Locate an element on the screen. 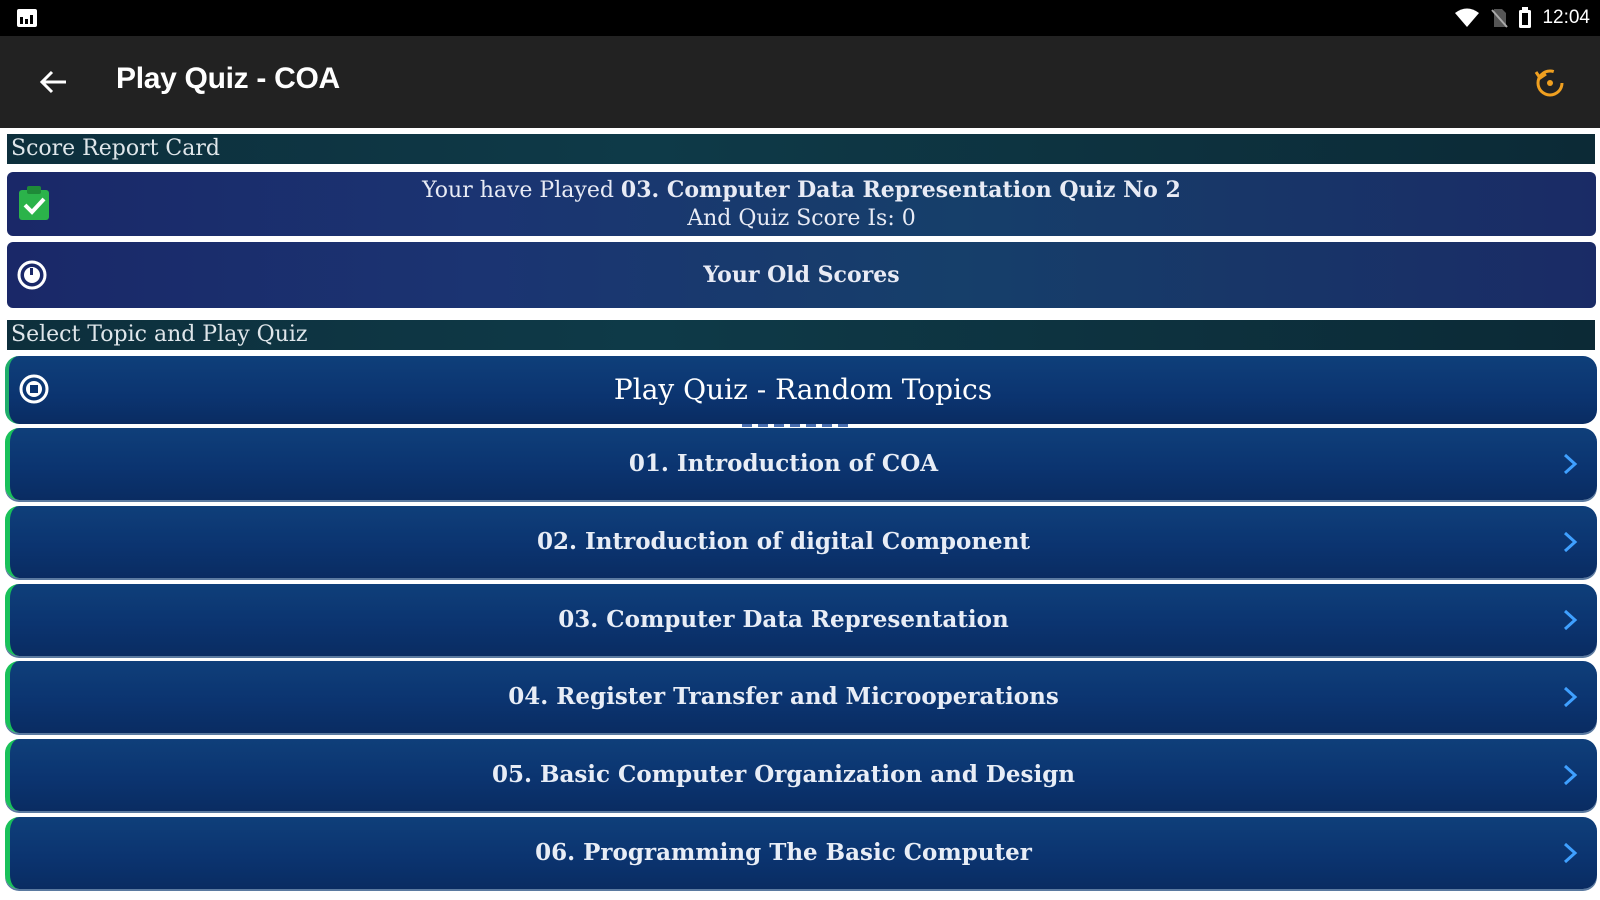 This screenshot has height=900, width=1600. topic-item: 03. Computer Data Representation is located at coordinates (801, 620).